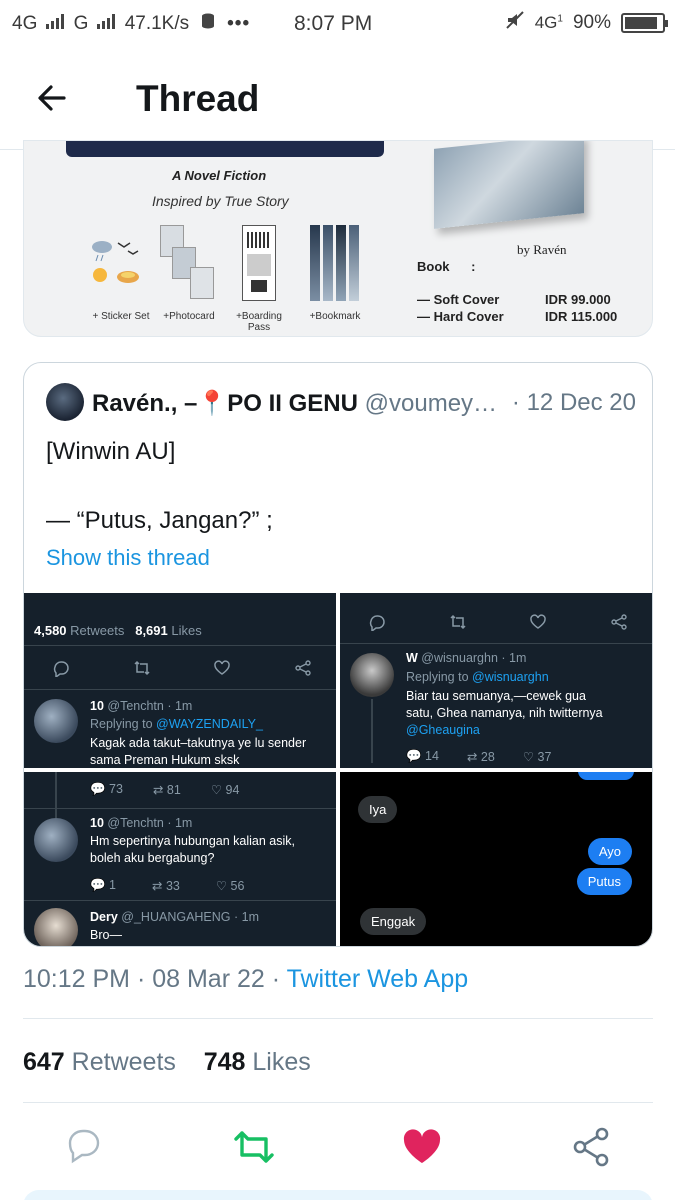 This screenshot has height=1200, width=675. What do you see at coordinates (259, 263) in the screenshot?
I see `boarding-pass-illustration` at bounding box center [259, 263].